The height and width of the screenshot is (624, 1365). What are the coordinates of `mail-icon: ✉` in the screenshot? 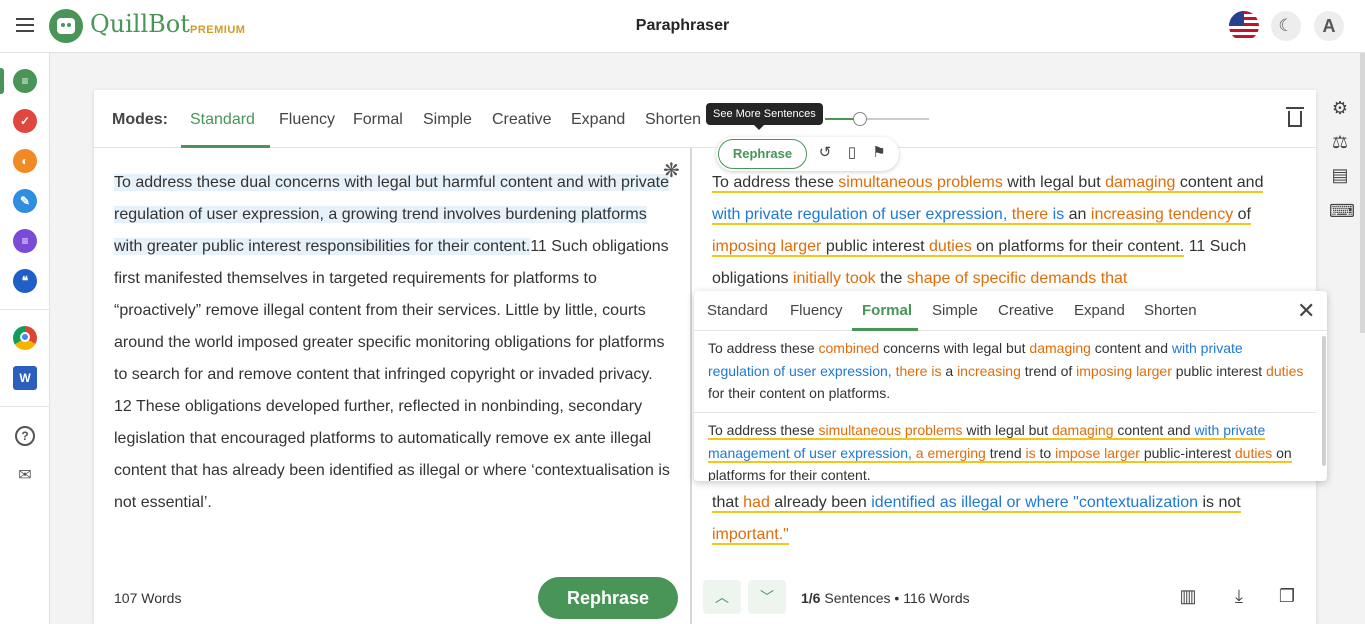 It's located at (25, 476).